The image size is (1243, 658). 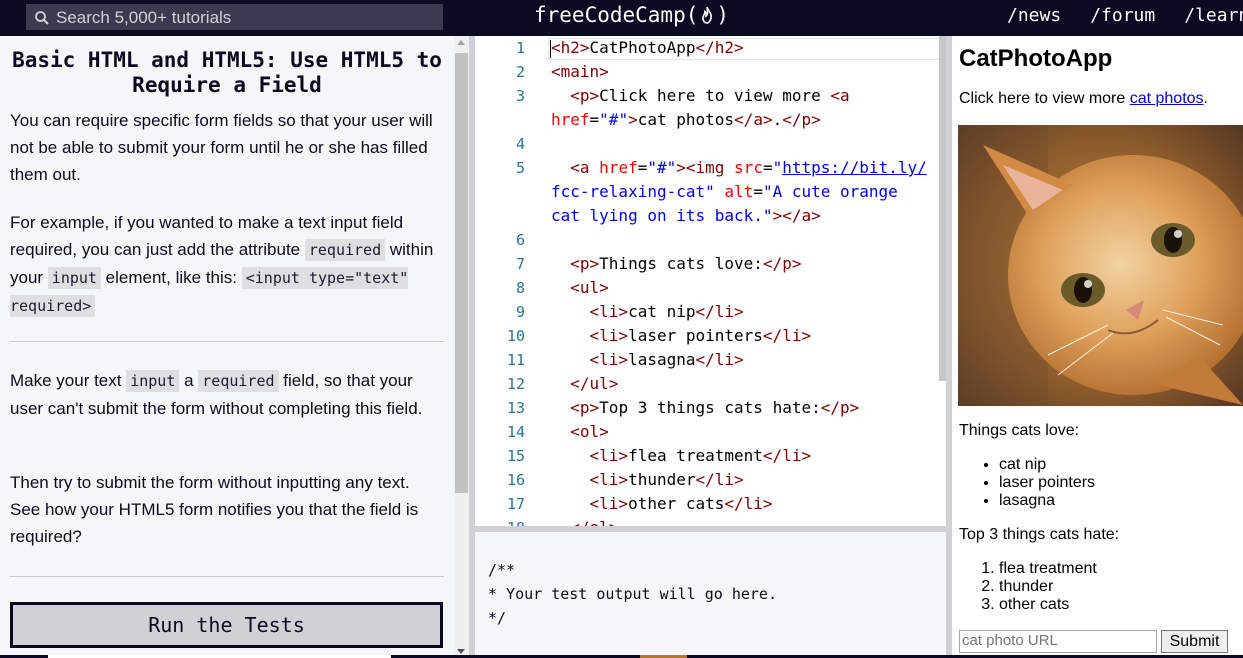 I want to click on line-number: 11, so click(x=515, y=360).